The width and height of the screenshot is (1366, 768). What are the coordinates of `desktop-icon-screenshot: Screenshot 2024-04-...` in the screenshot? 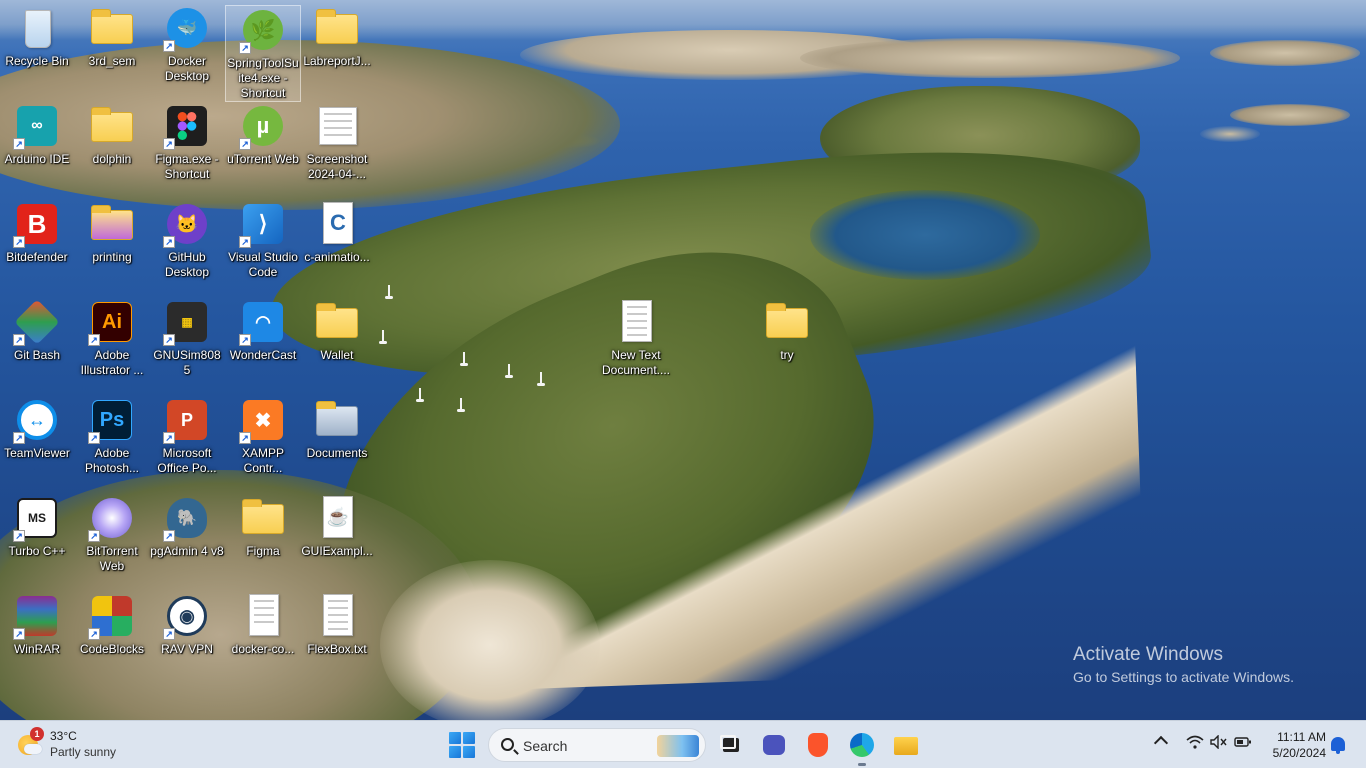 It's located at (337, 142).